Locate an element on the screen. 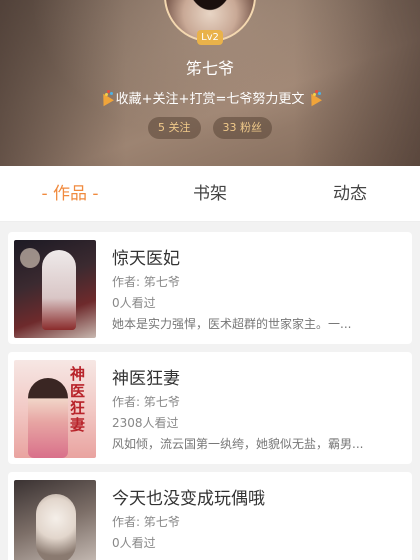 The height and width of the screenshot is (560, 420). nickname: 笫七爷 is located at coordinates (209, 68).